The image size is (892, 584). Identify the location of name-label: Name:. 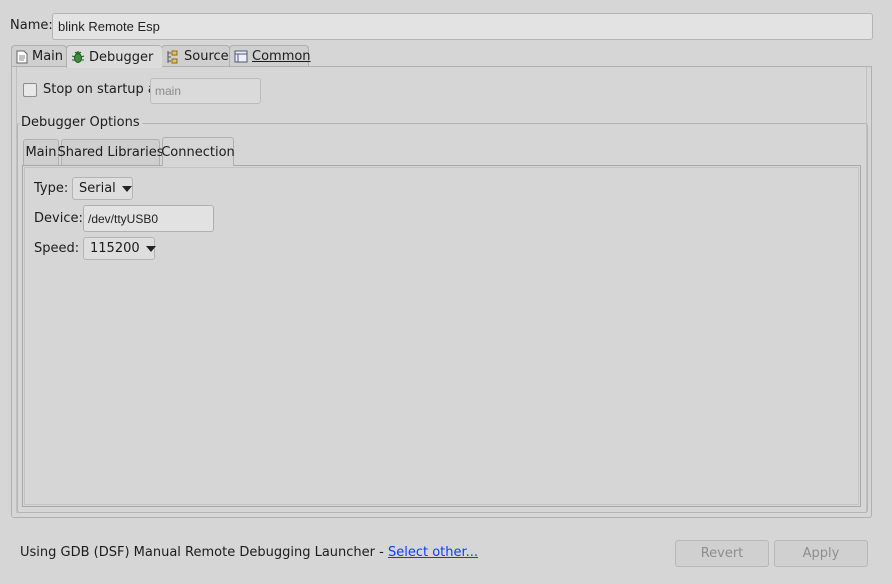
(31, 25).